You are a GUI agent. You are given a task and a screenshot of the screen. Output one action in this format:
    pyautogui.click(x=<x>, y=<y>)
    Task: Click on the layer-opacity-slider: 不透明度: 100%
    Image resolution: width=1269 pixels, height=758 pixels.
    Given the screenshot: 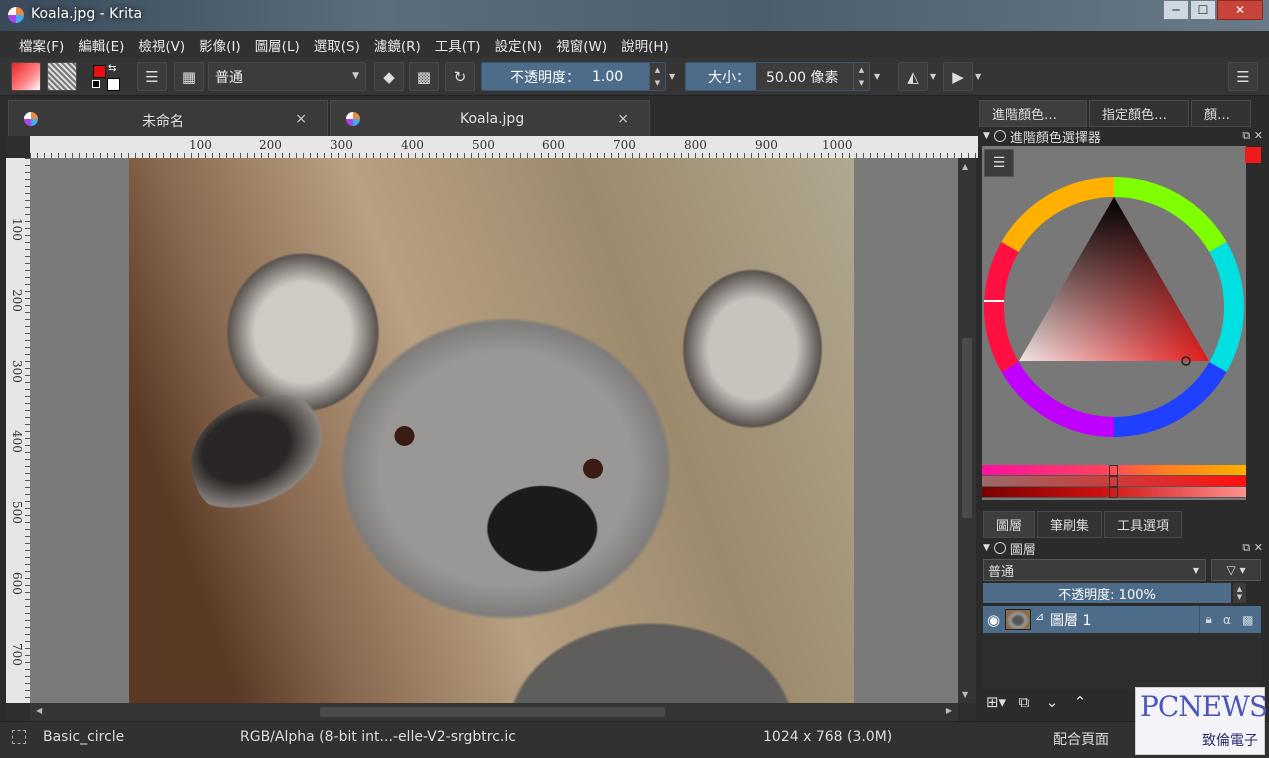 What is the action you would take?
    pyautogui.click(x=1107, y=593)
    